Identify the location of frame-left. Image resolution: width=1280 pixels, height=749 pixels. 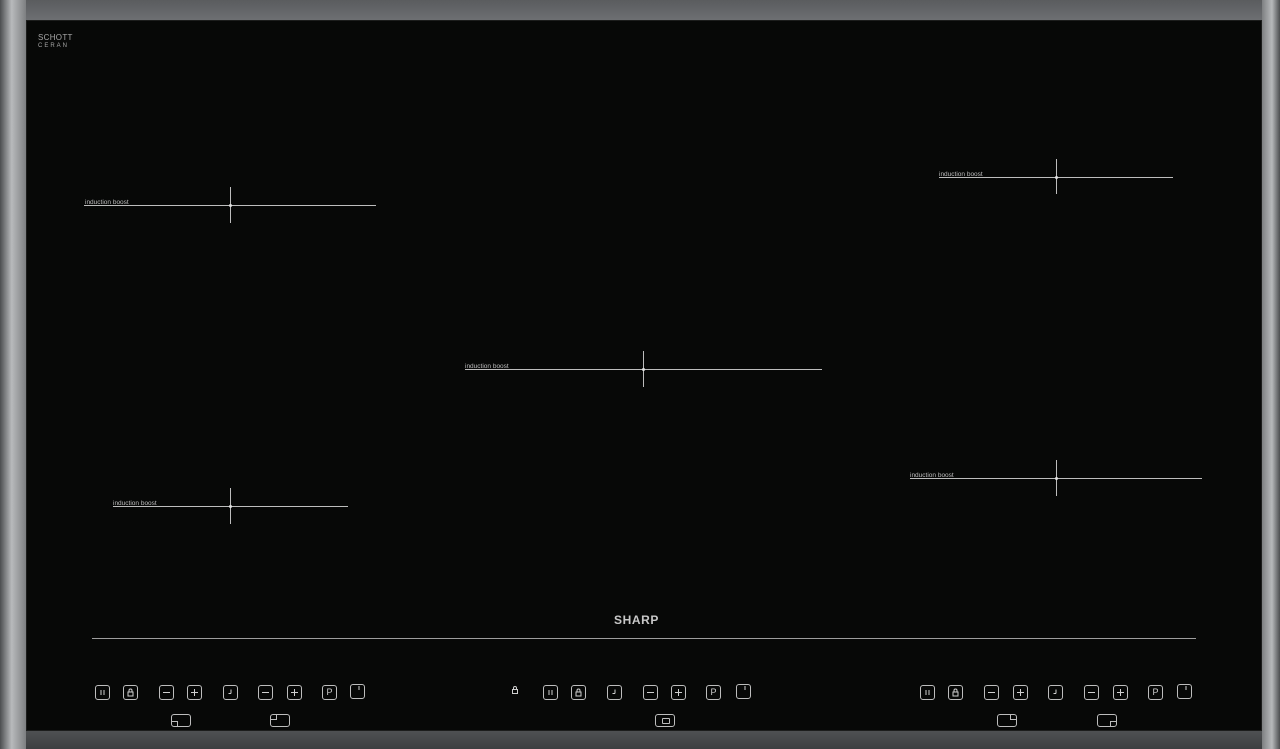
(13, 374).